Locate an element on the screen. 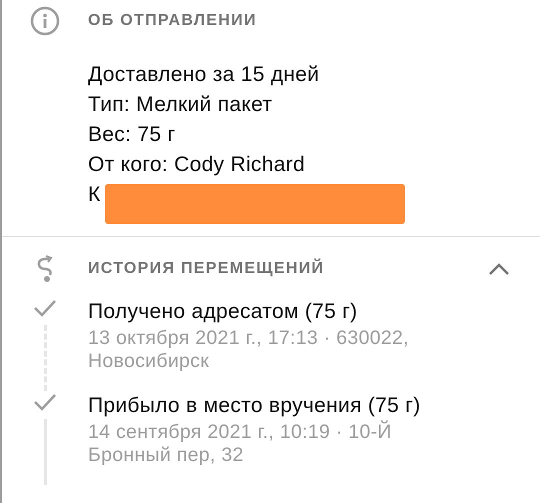 This screenshot has width=540, height=503. event-title: Получено адресатом (75 г) is located at coordinates (223, 312).